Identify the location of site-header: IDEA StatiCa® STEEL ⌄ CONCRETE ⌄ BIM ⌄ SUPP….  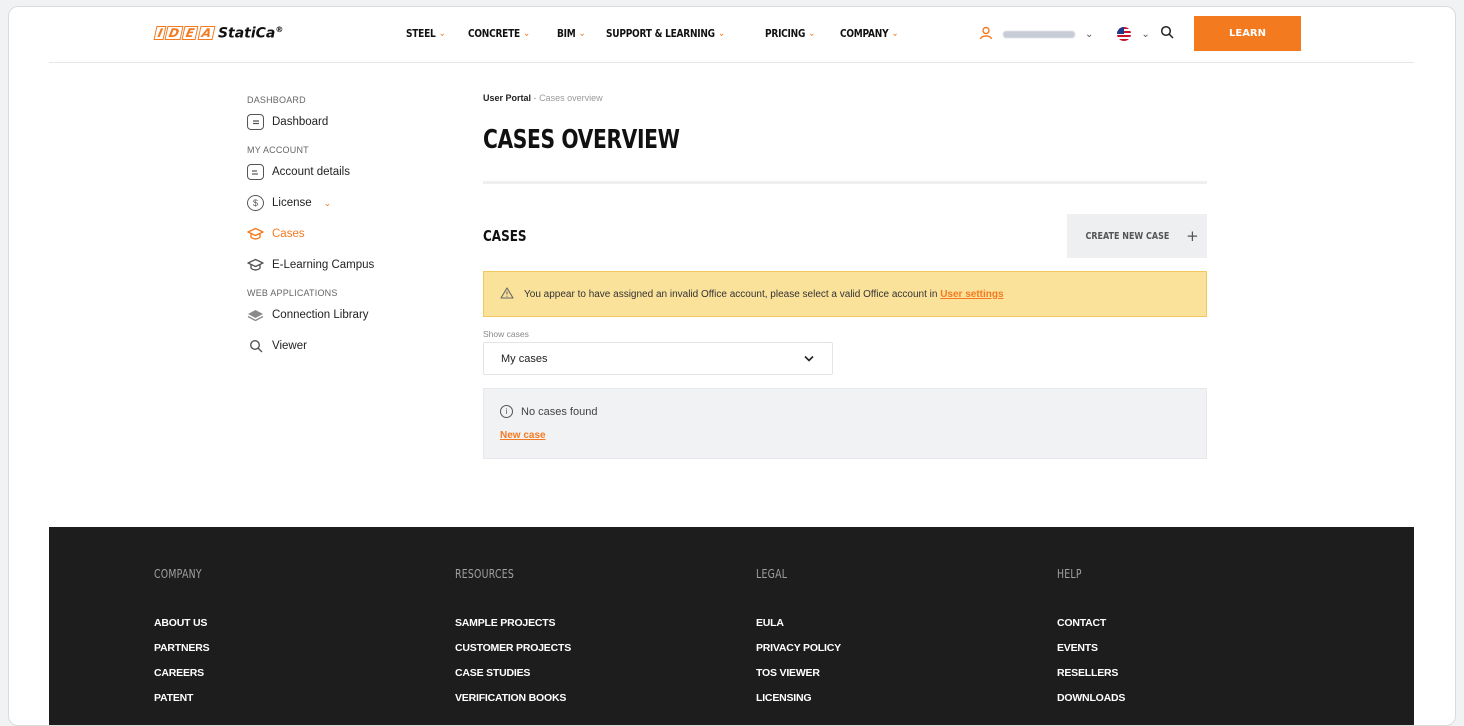
(731, 35).